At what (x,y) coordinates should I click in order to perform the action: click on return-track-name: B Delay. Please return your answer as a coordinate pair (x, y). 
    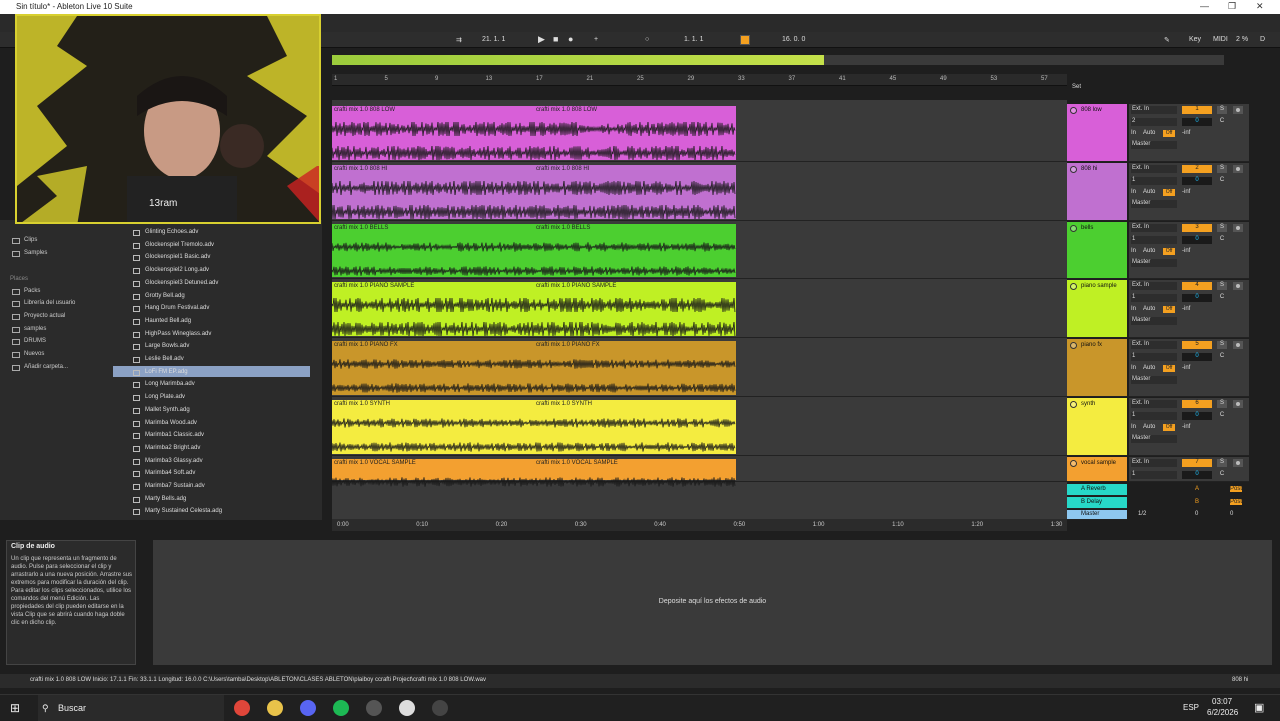
    Looking at the image, I should click on (1091, 502).